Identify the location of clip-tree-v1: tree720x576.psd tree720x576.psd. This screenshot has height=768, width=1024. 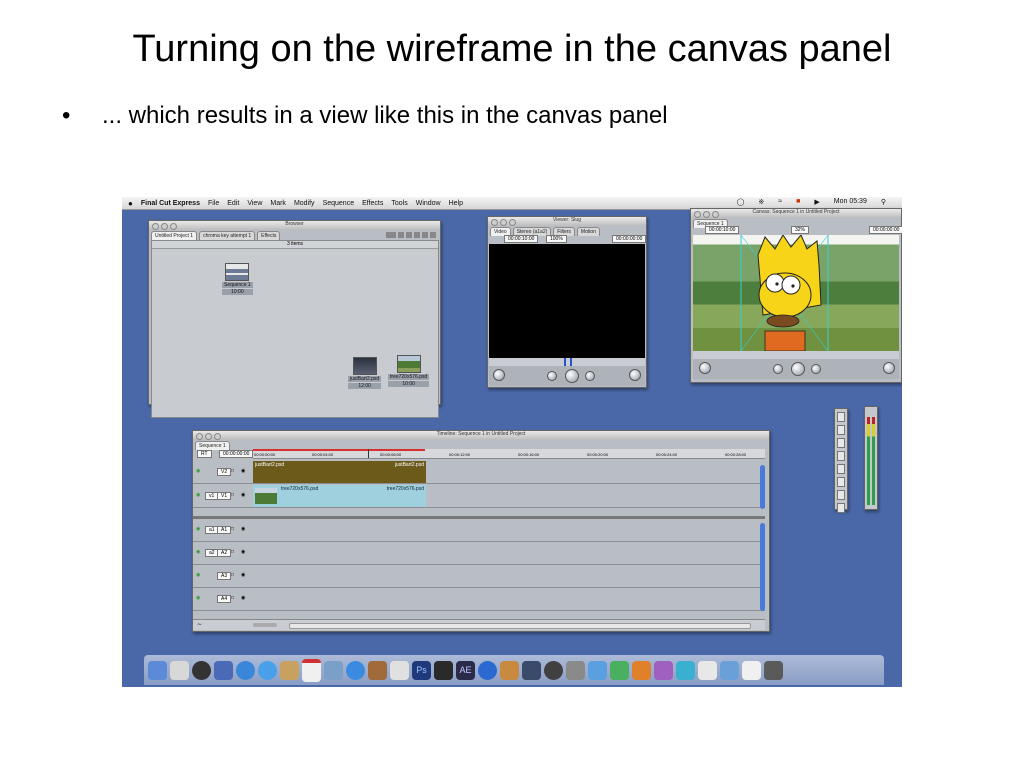
(339, 496).